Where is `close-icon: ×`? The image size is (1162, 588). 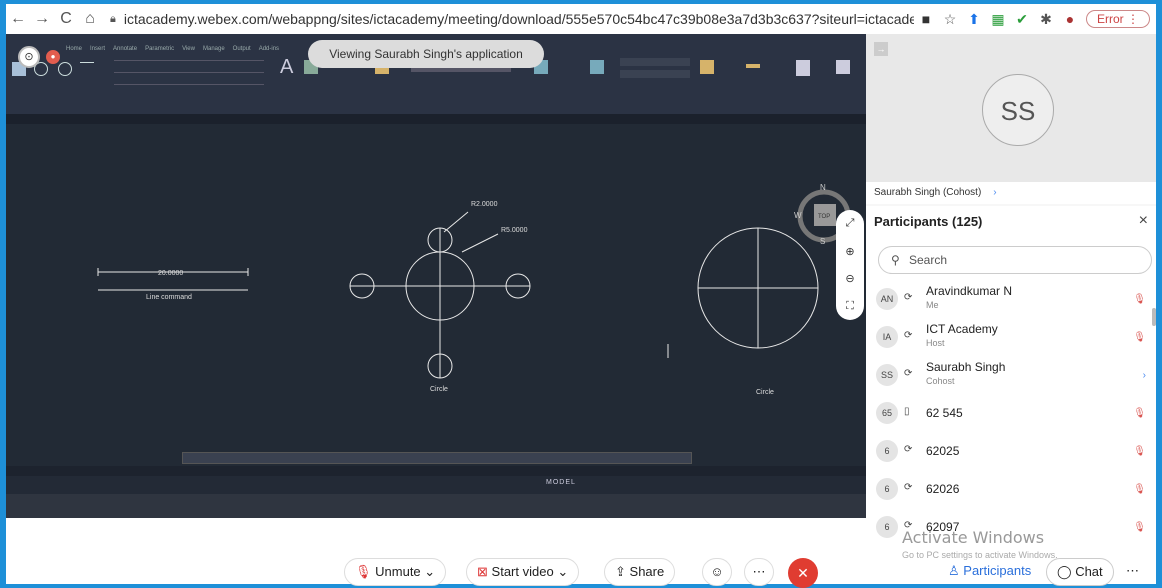 close-icon: × is located at coordinates (1143, 221).